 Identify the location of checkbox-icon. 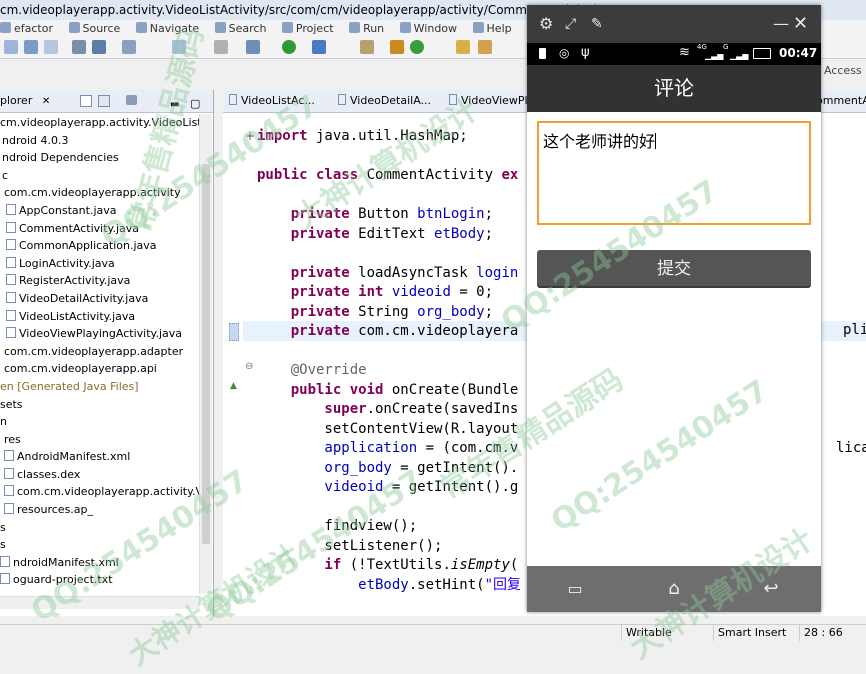
(129, 47).